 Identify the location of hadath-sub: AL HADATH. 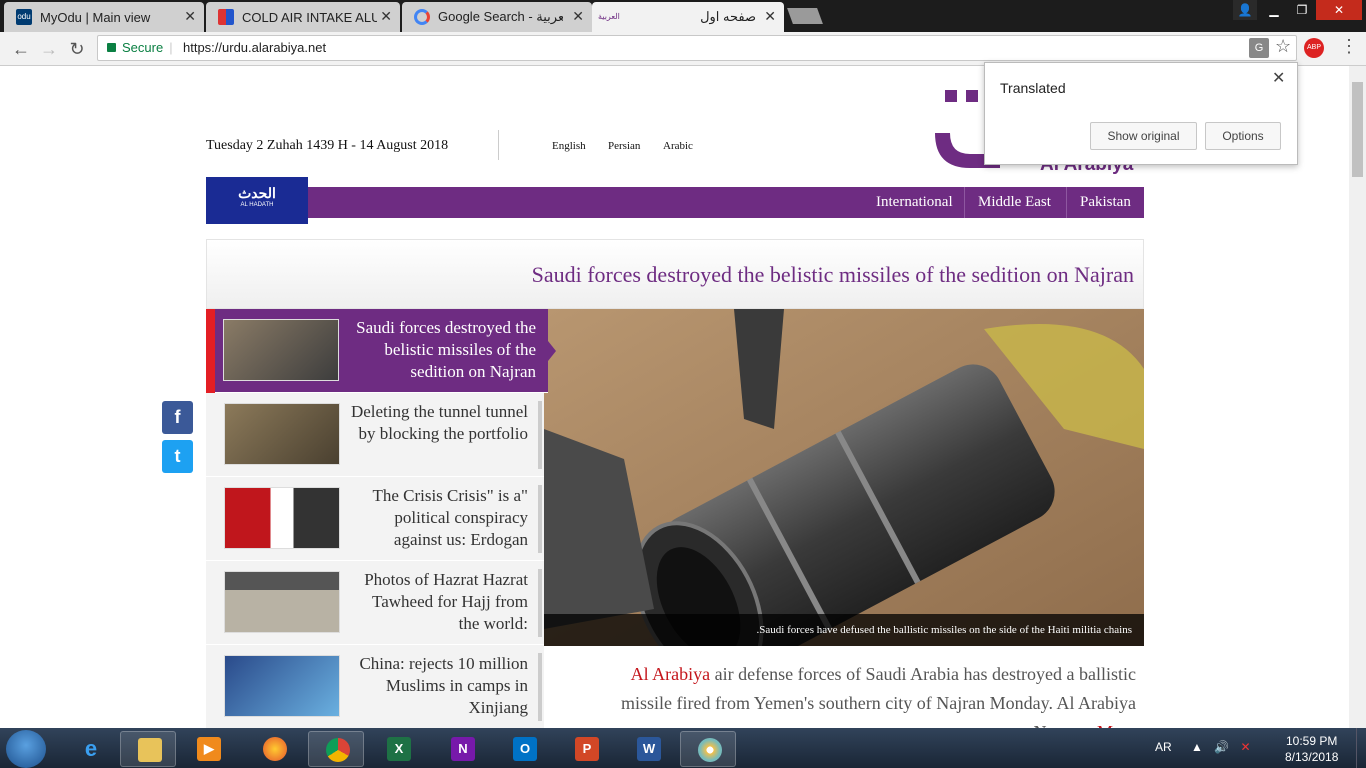
(257, 205).